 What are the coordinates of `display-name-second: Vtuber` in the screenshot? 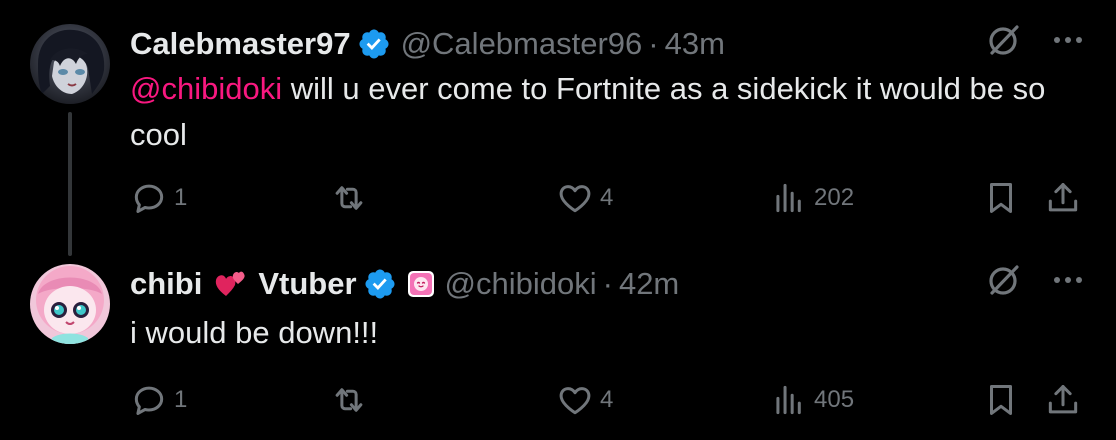 It's located at (307, 284).